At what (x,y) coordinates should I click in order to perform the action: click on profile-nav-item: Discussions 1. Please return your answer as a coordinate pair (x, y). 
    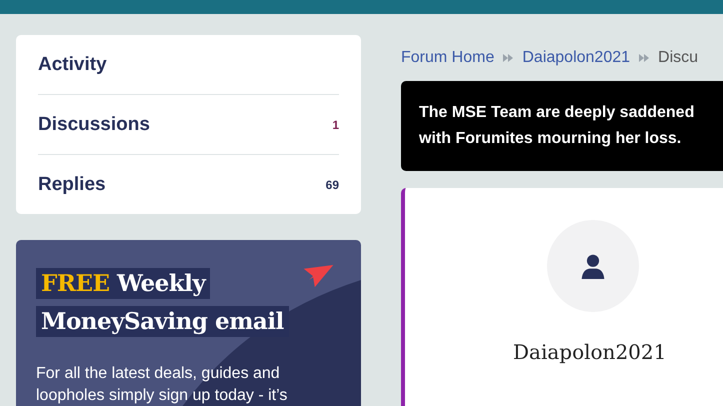
    Looking at the image, I should click on (188, 125).